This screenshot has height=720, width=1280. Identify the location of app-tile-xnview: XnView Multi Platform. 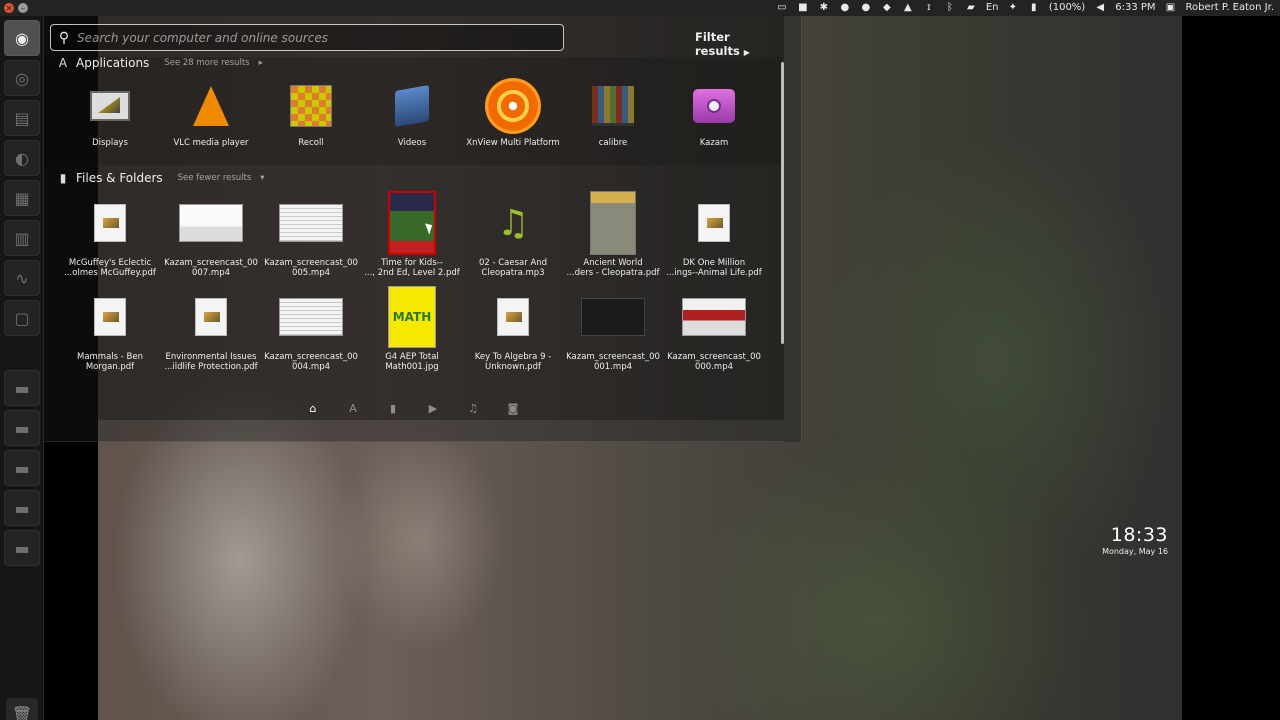
(513, 113).